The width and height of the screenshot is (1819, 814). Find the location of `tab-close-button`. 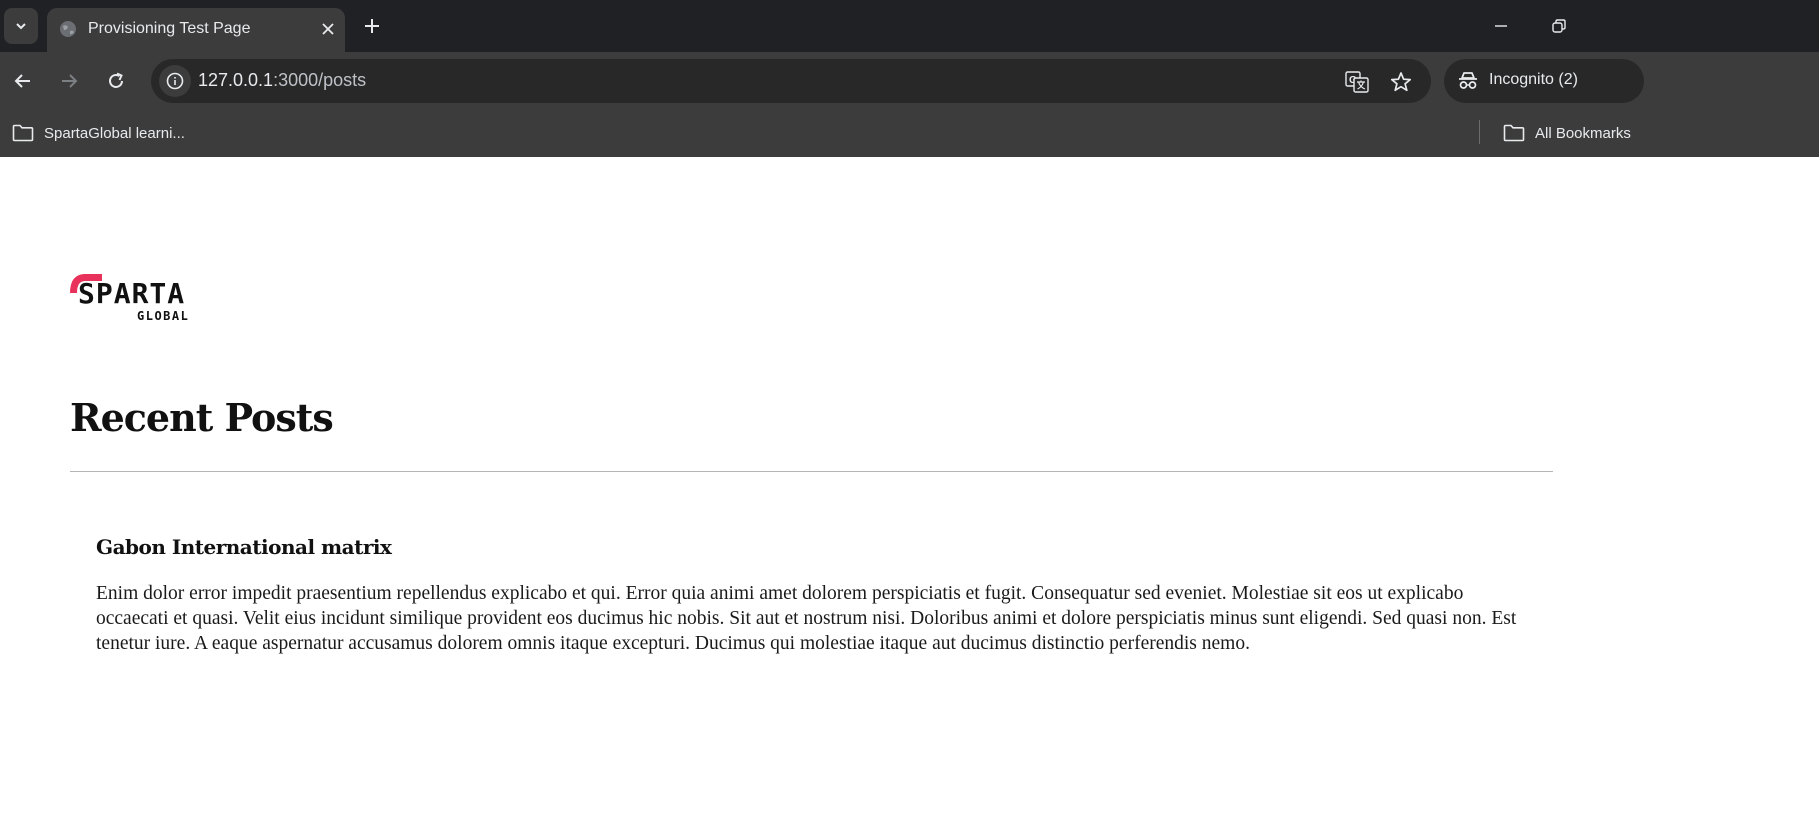

tab-close-button is located at coordinates (328, 29).